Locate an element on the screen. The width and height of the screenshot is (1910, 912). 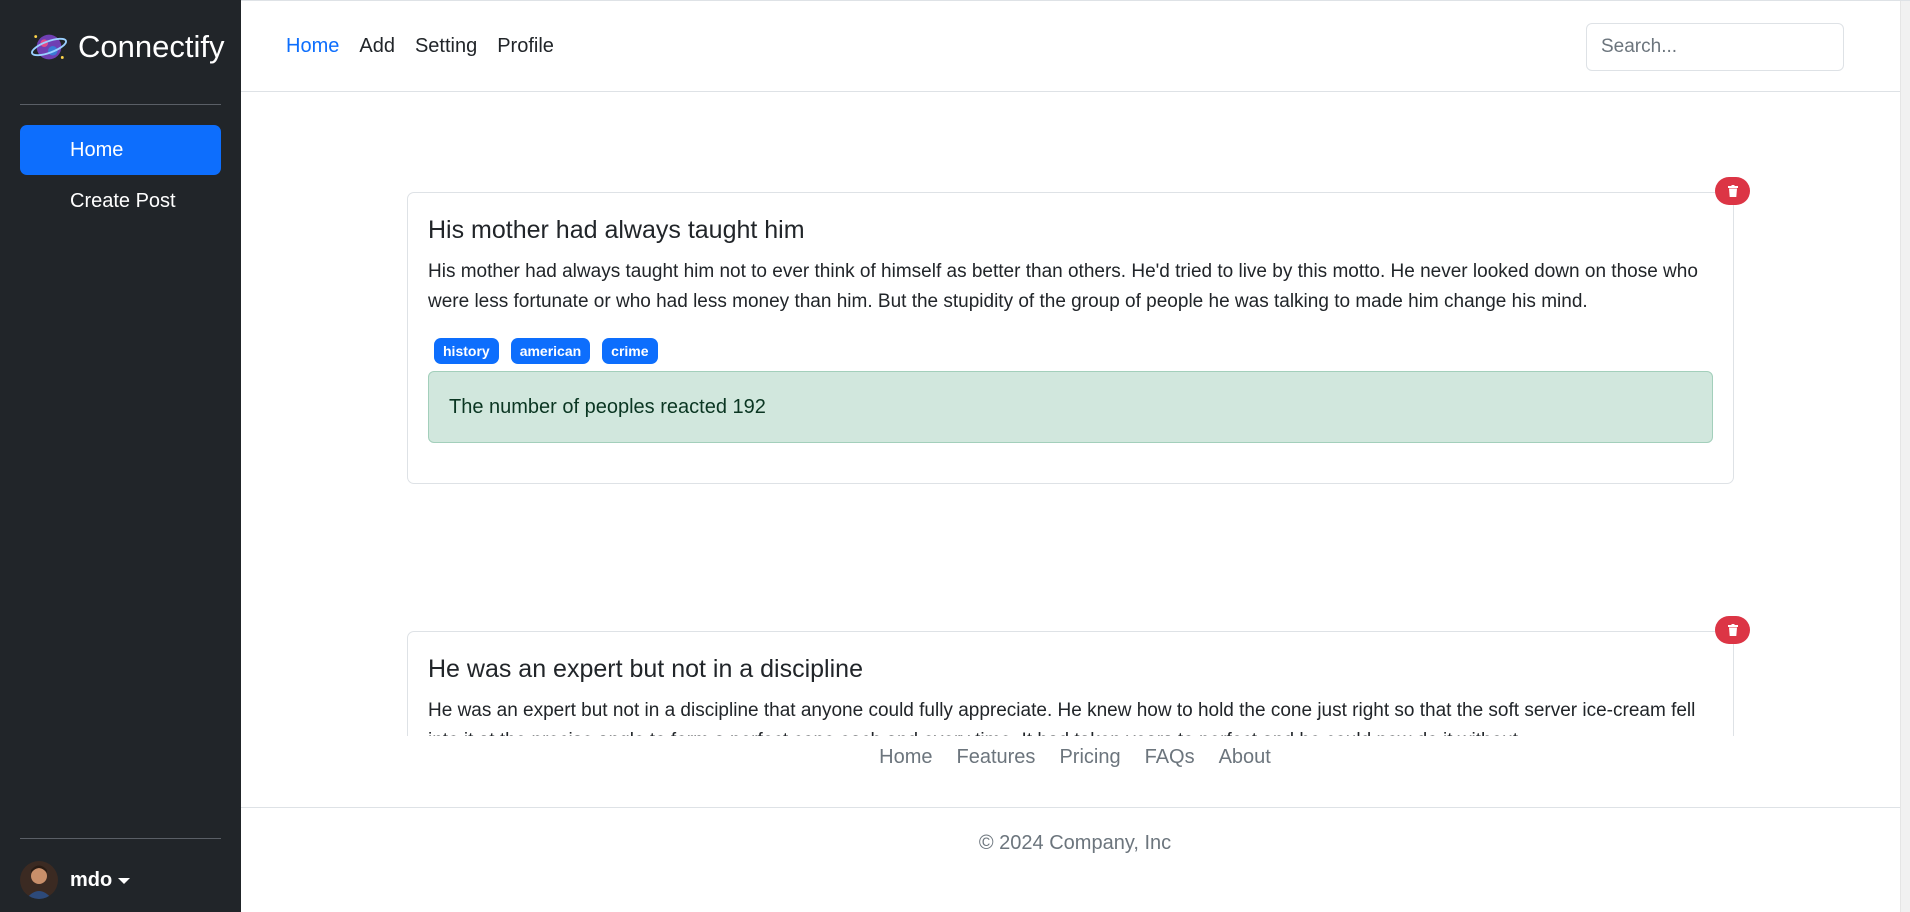
sidebar-divider-bottom is located at coordinates (120, 838).